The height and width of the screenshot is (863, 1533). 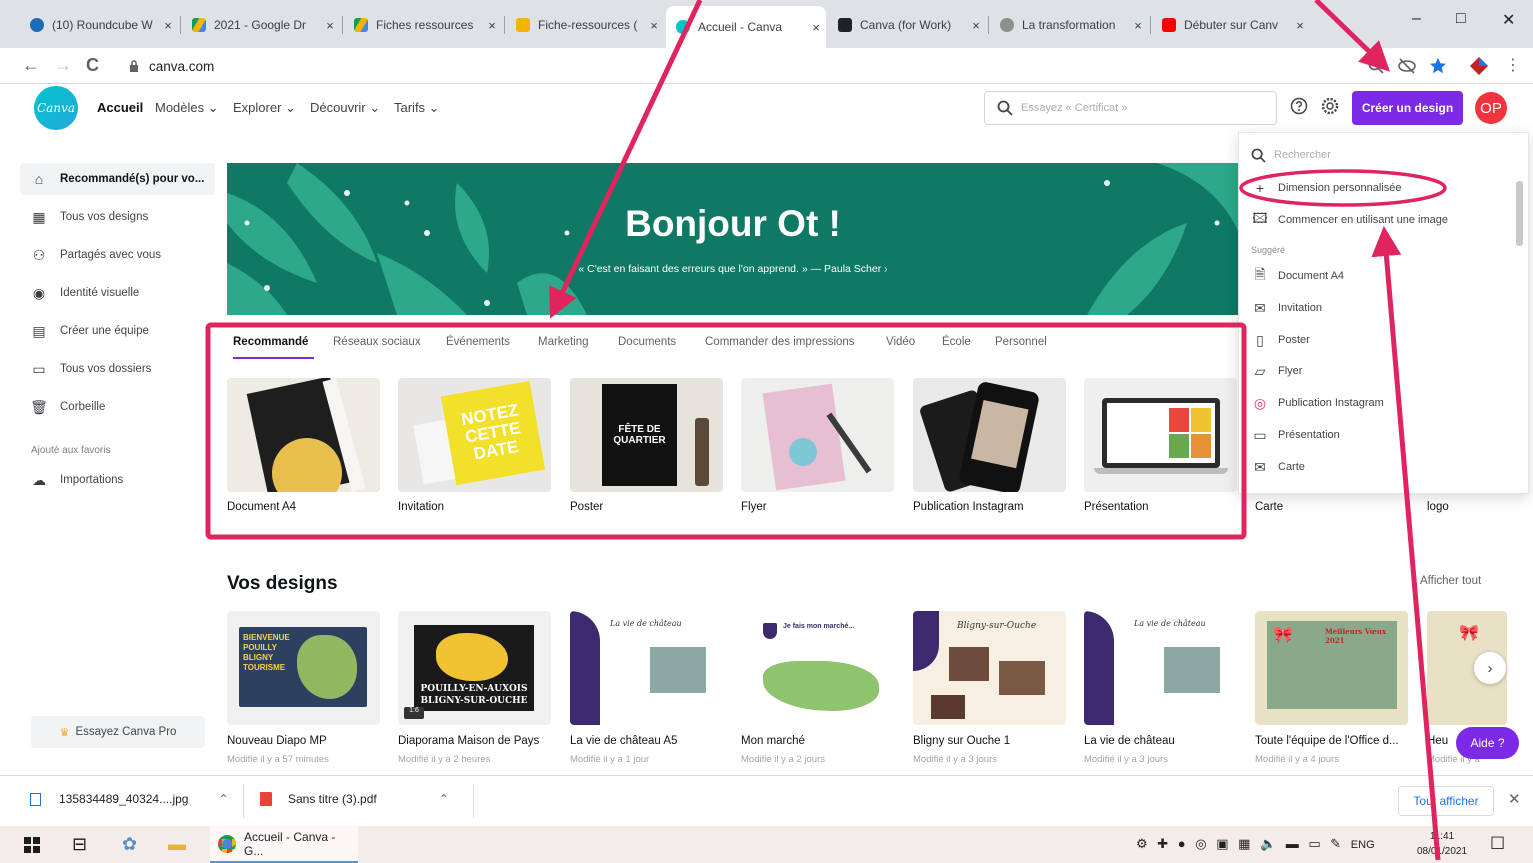 I want to click on url-field: canva.com, so click(x=747, y=66).